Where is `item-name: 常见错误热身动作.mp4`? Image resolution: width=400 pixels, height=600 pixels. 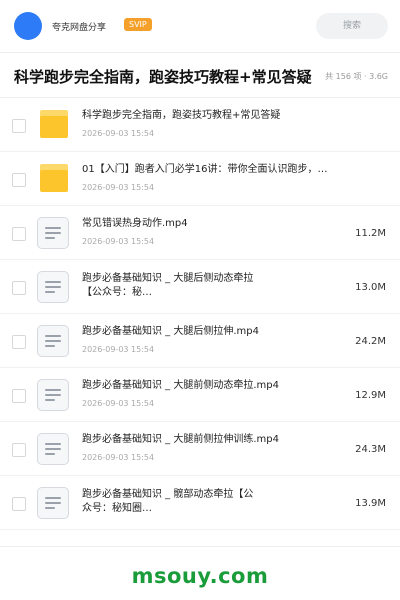 item-name: 常见错误热身动作.mp4 is located at coordinates (135, 223).